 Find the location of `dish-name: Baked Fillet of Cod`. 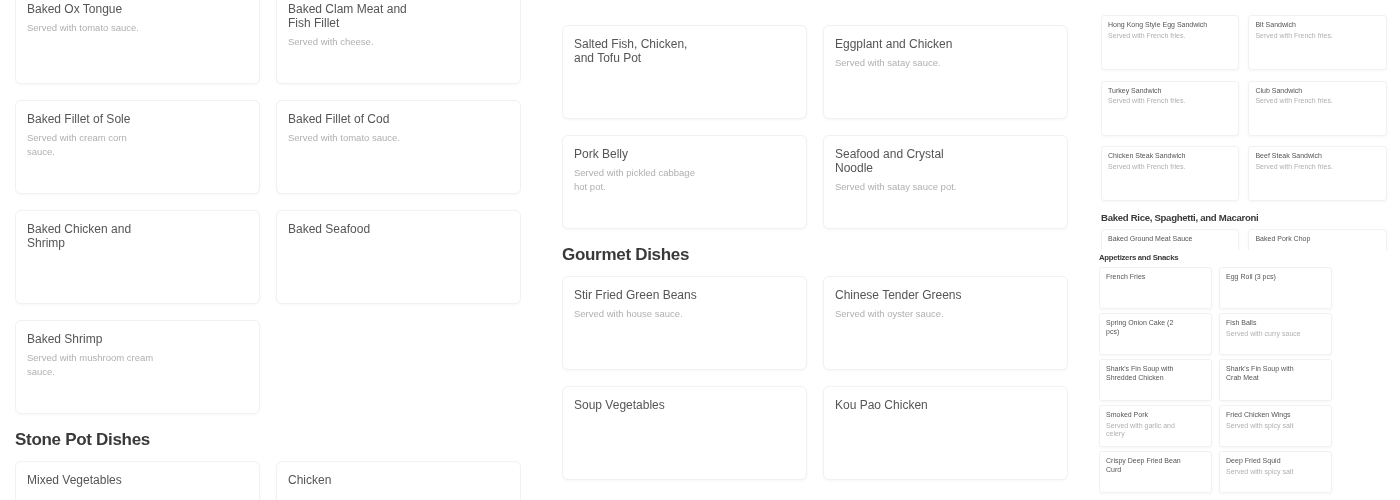

dish-name: Baked Fillet of Cod is located at coordinates (339, 119).